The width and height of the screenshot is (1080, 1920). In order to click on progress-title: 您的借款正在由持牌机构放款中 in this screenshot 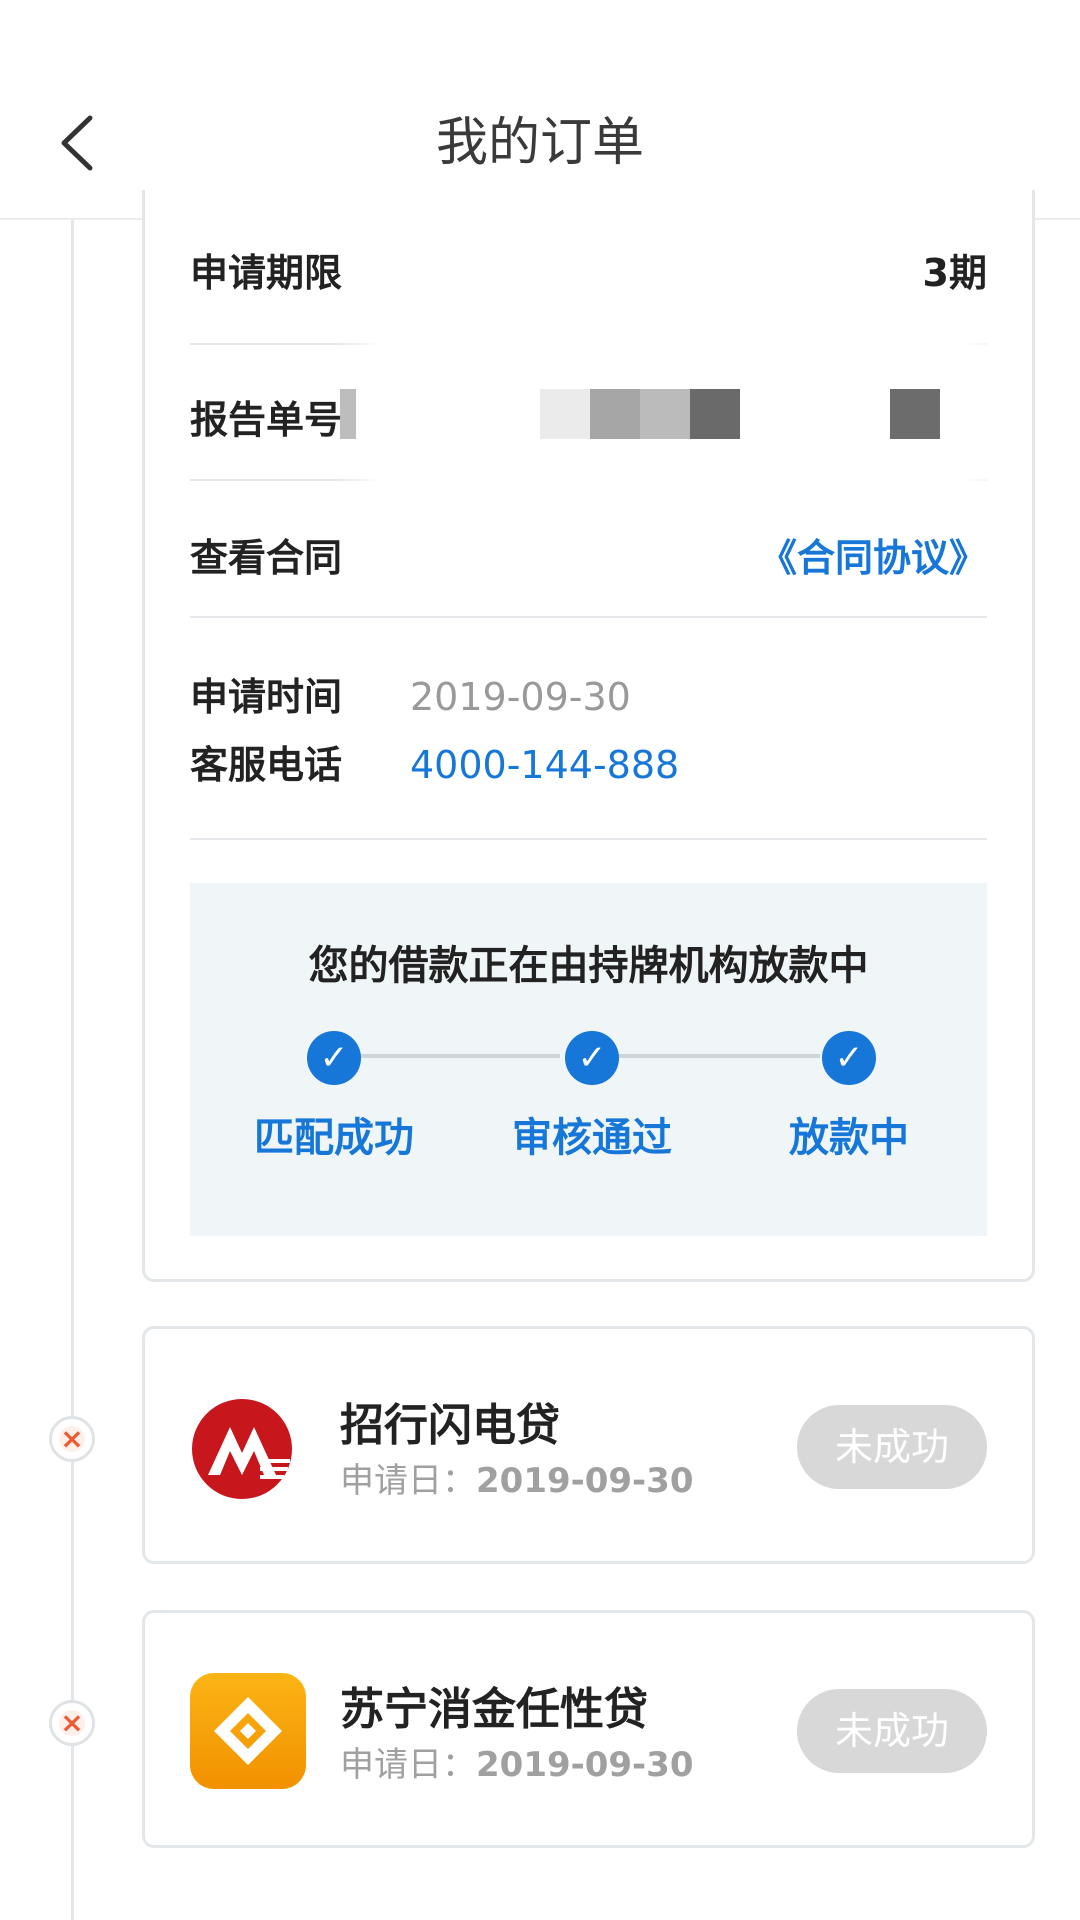, I will do `click(588, 966)`.